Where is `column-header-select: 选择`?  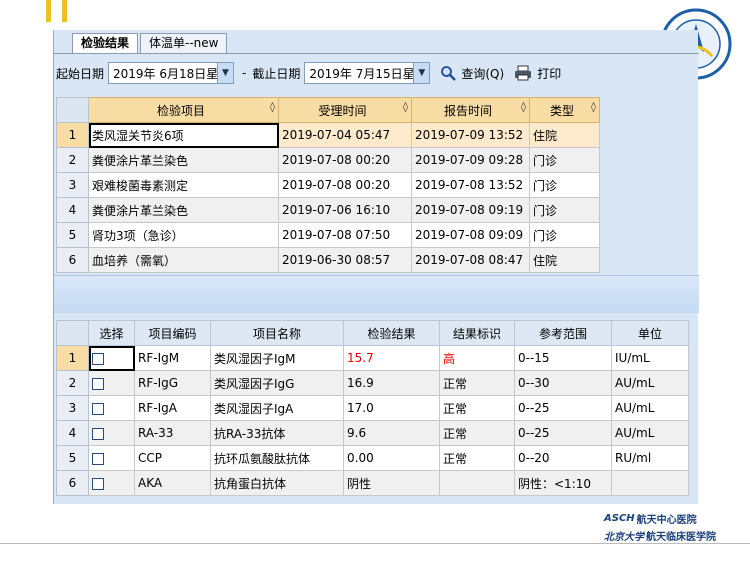
column-header-select: 选择 is located at coordinates (111, 333).